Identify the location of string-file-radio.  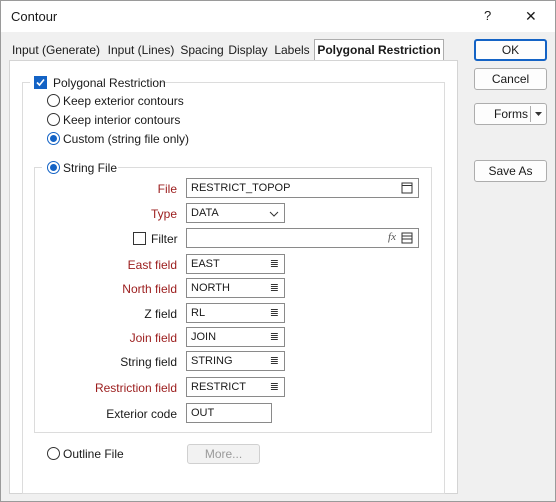
(53, 167).